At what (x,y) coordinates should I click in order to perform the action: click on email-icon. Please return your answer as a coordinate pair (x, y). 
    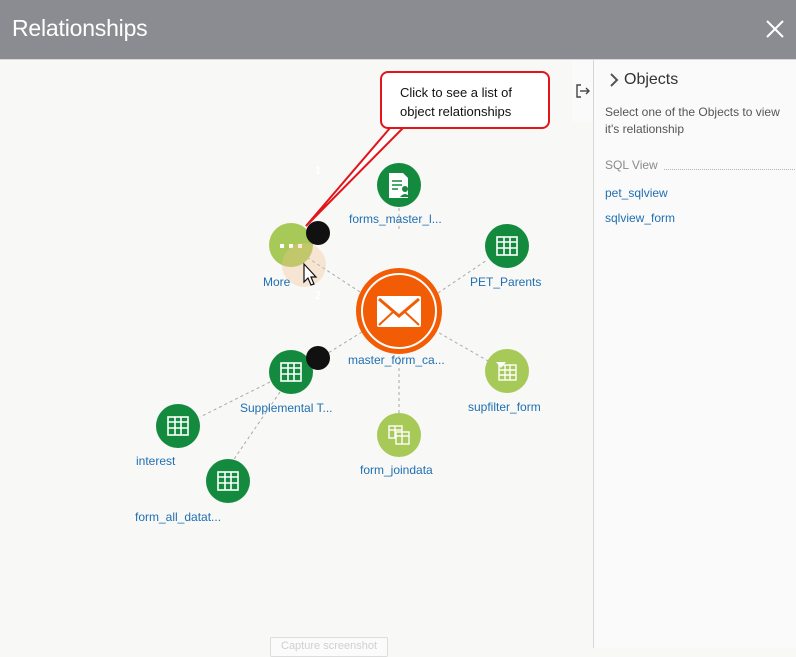
    Looking at the image, I should click on (399, 311).